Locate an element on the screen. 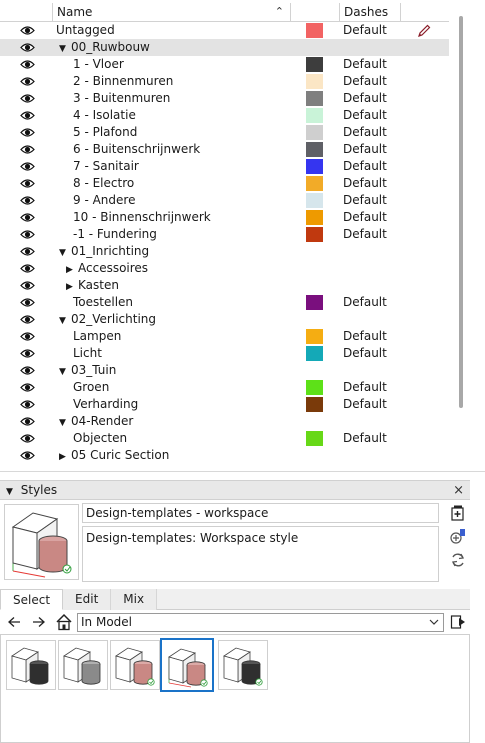 This screenshot has width=485, height=743. update-style-icon is located at coordinates (458, 536).